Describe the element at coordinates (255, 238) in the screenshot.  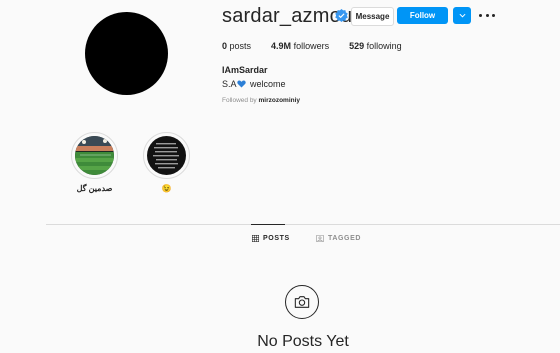
I see `grid-icon` at that location.